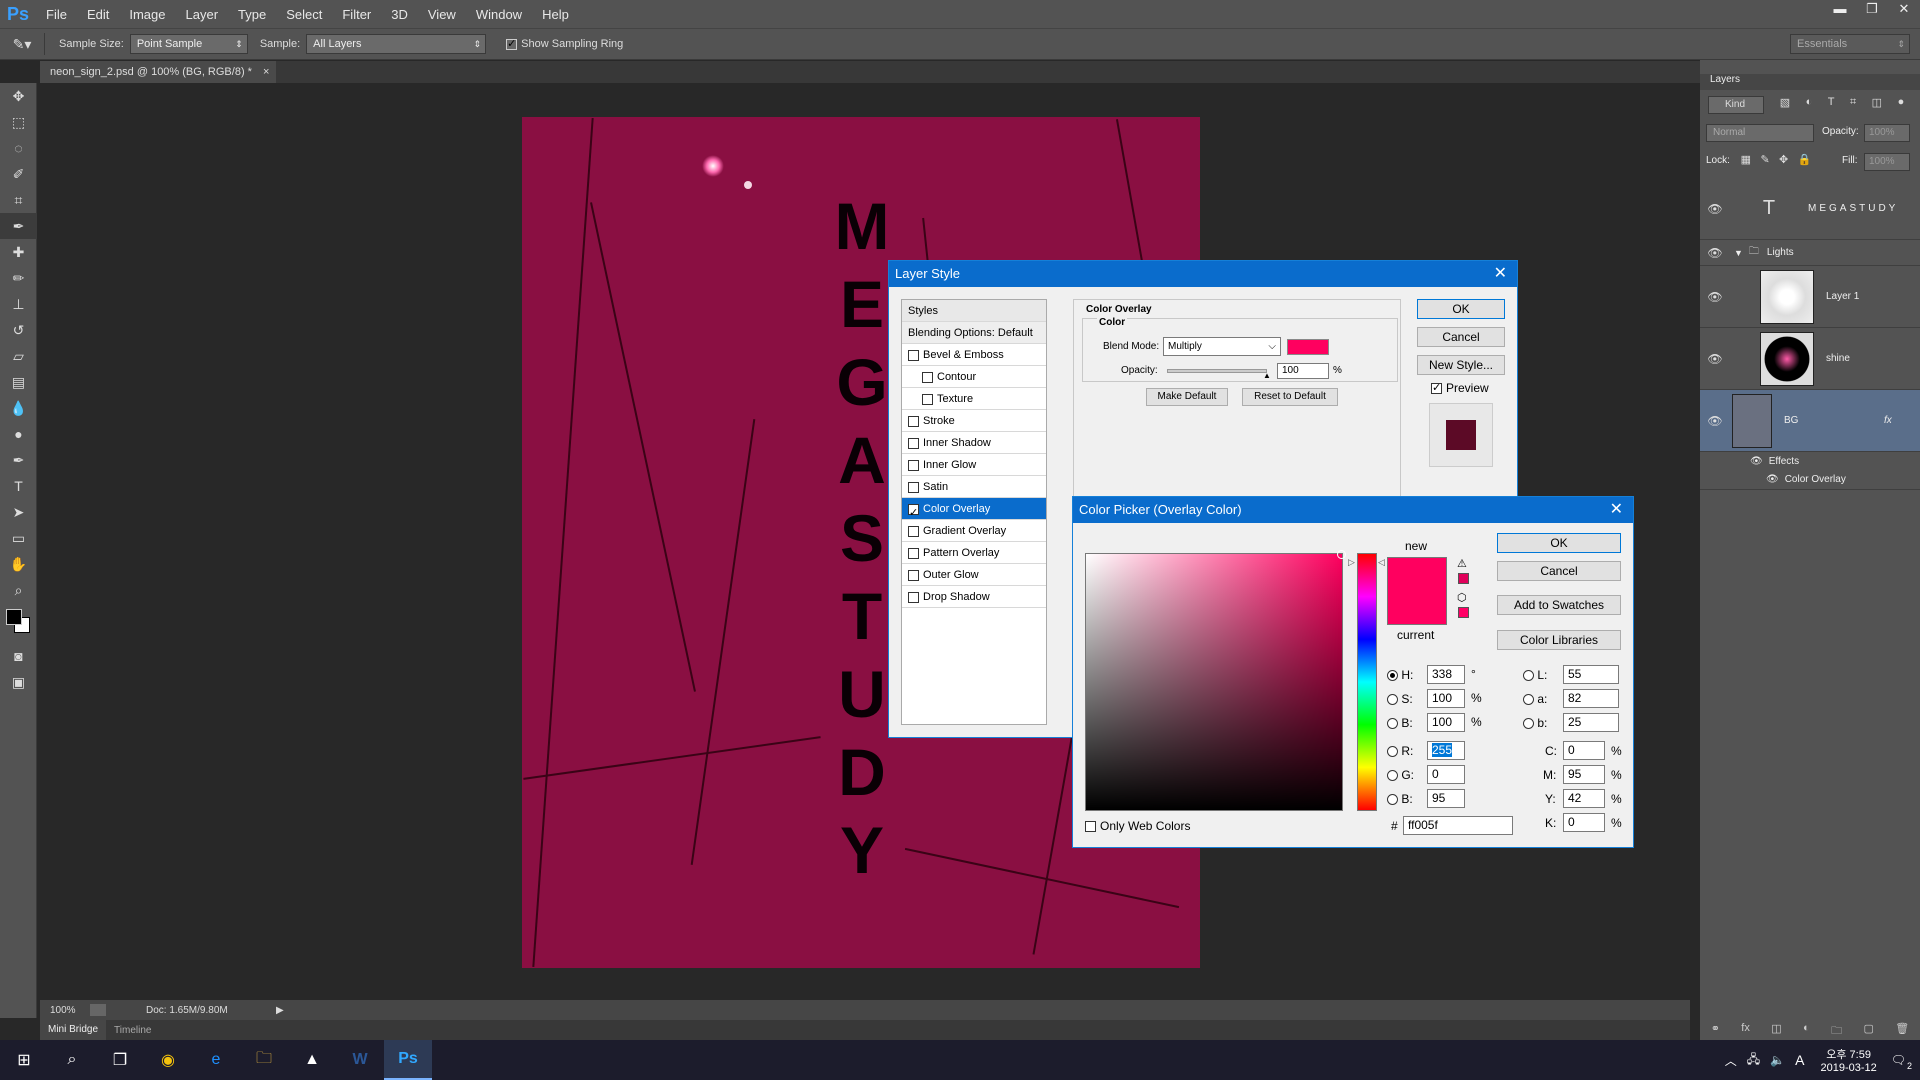  Describe the element at coordinates (1446, 674) in the screenshot. I see `h-input: 338` at that location.